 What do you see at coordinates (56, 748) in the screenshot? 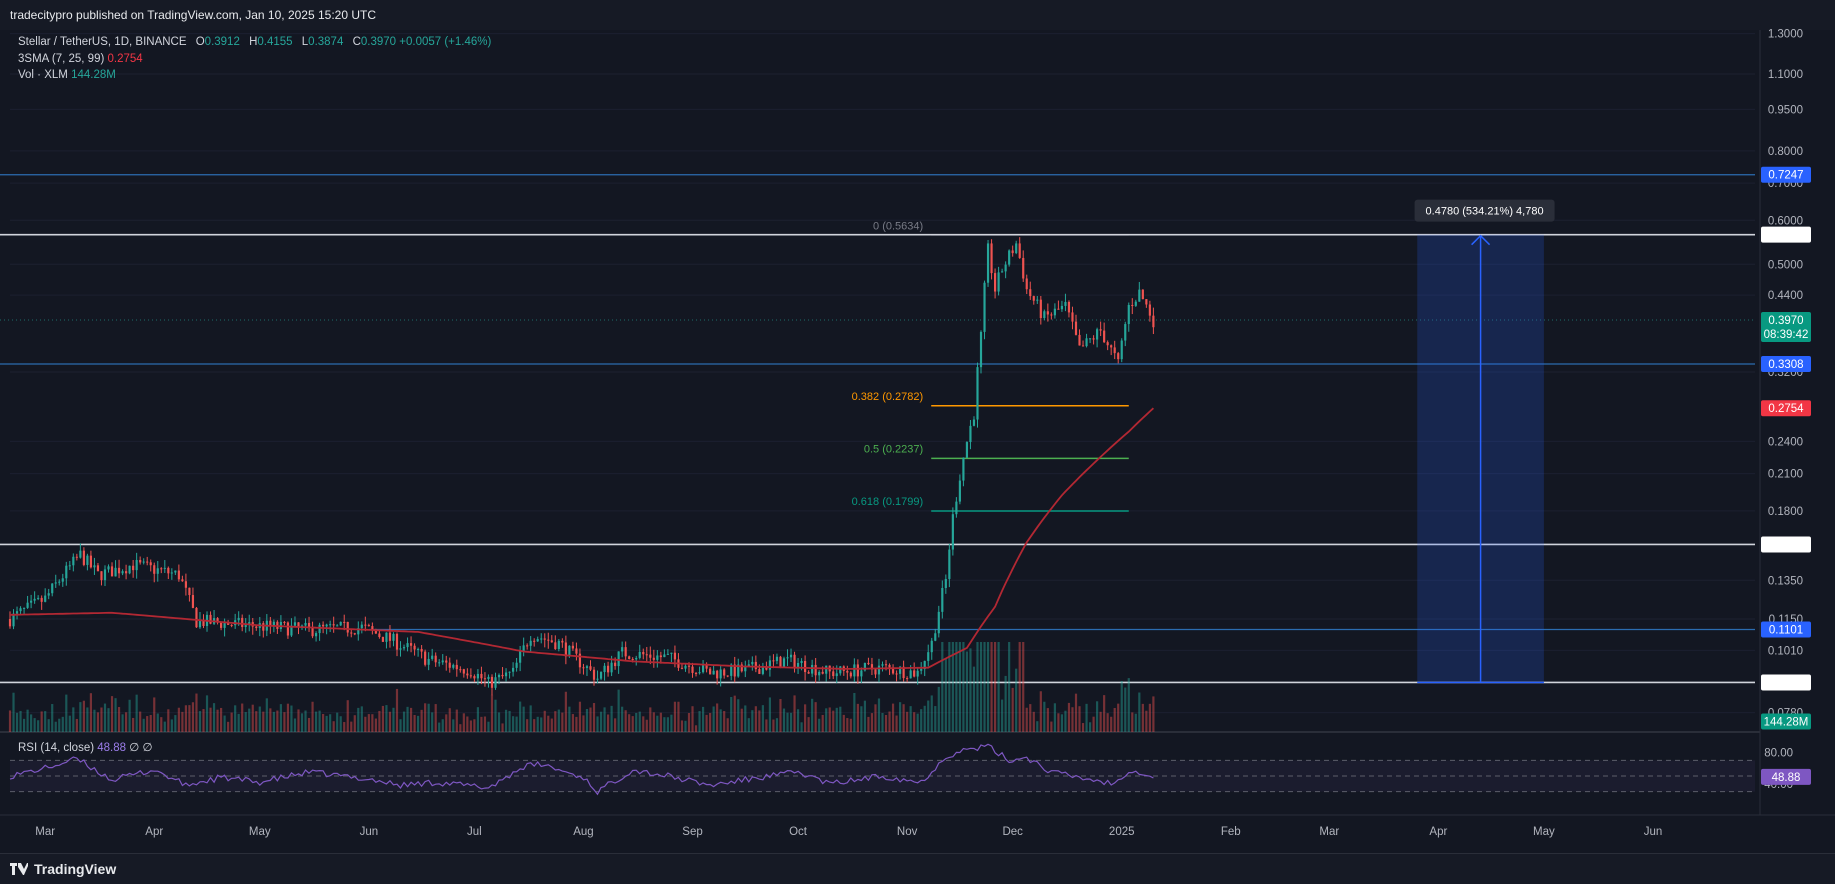
I see `rsi-label: RSI (14, close)` at bounding box center [56, 748].